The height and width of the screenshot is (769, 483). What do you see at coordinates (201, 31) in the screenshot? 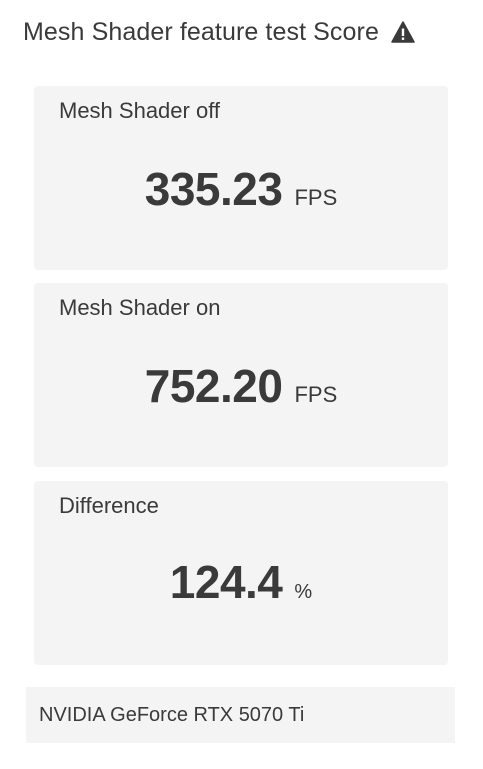
I see `page-title: Mesh Shader feature test Score` at bounding box center [201, 31].